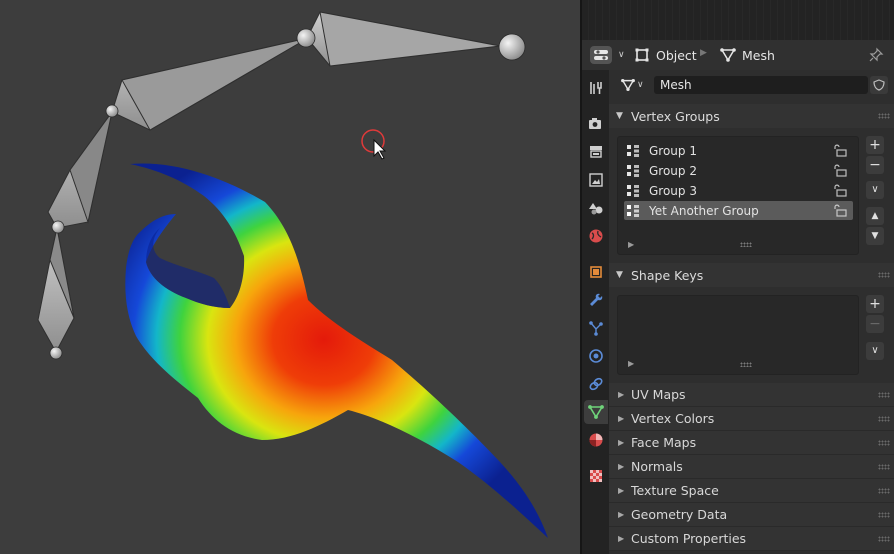 The image size is (894, 554). What do you see at coordinates (875, 324) in the screenshot?
I see `remove-shape-key-button: −` at bounding box center [875, 324].